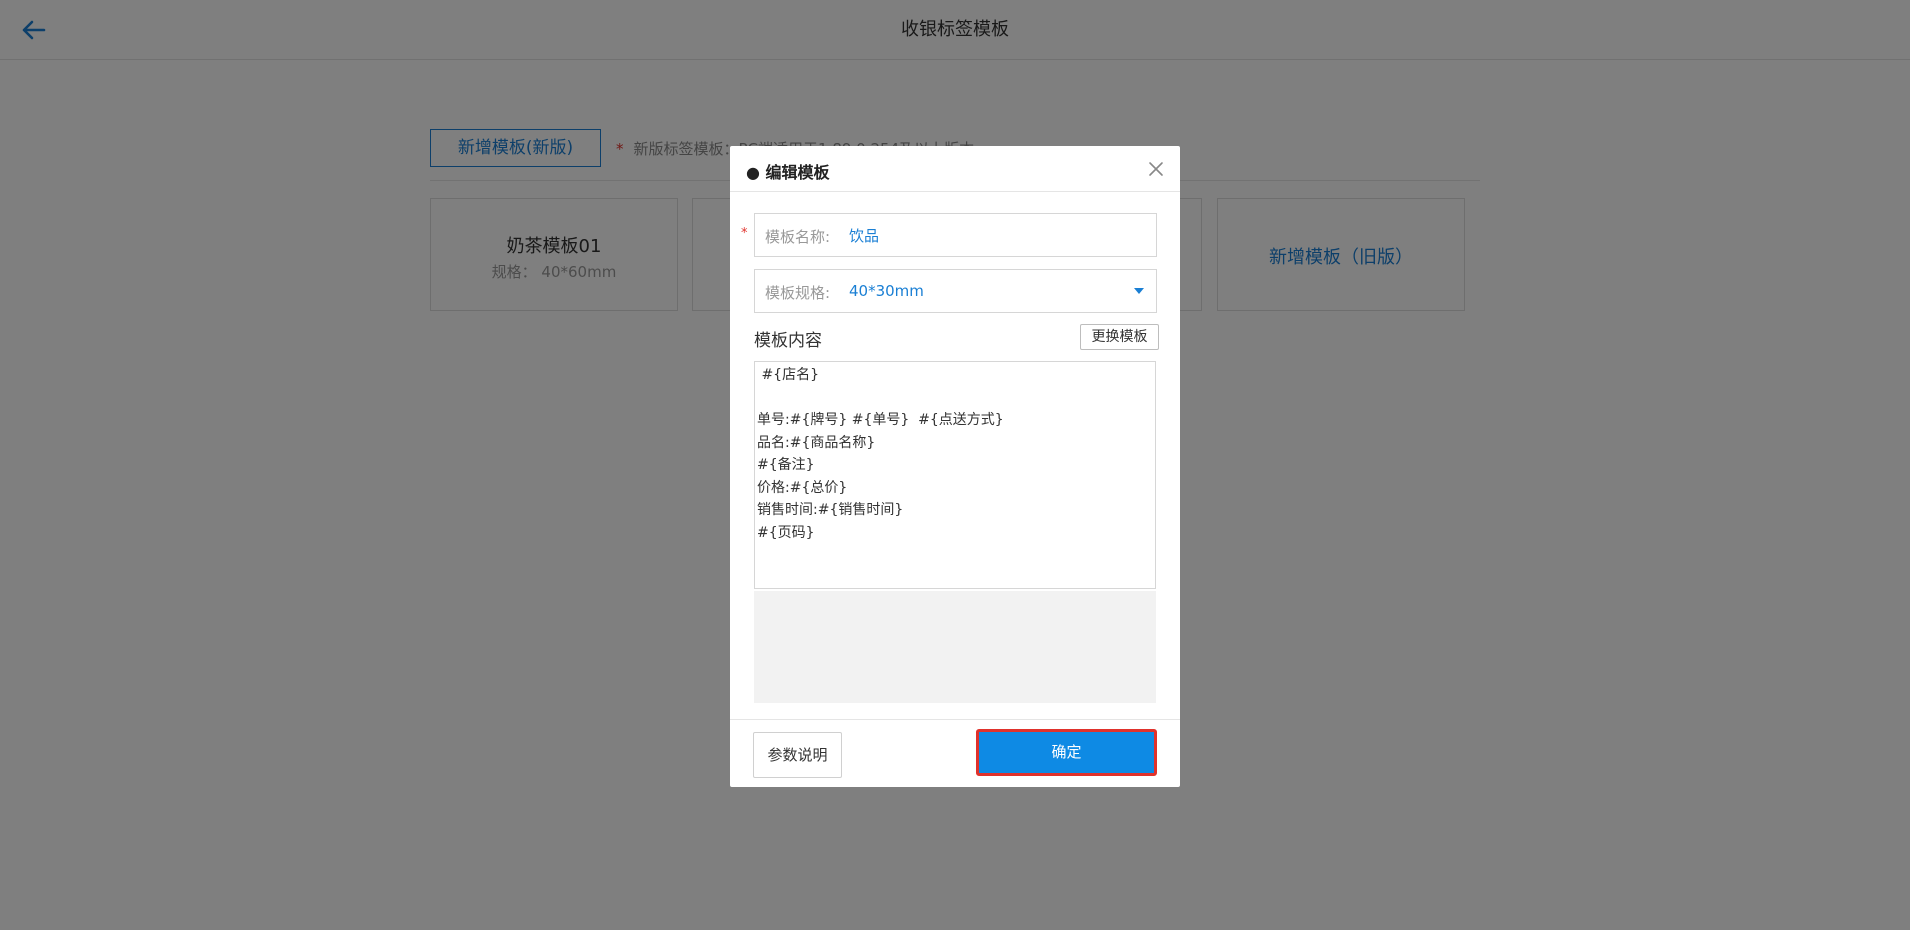 Image resolution: width=1910 pixels, height=930 pixels. I want to click on caret-down-icon, so click(1139, 291).